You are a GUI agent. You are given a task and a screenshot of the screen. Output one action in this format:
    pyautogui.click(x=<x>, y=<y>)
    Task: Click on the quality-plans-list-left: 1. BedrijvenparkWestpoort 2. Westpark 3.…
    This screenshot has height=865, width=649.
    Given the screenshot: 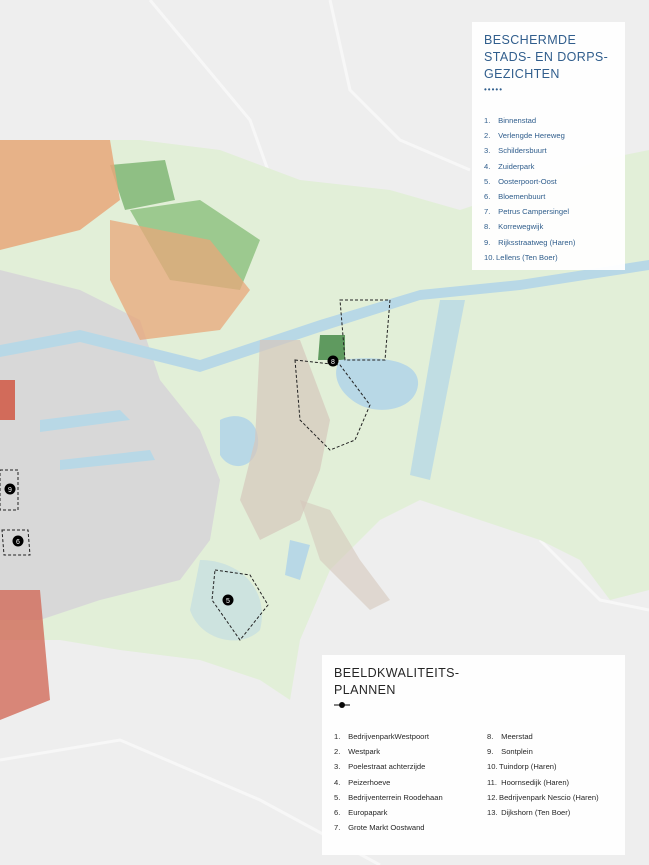 What is the action you would take?
    pyautogui.click(x=388, y=782)
    